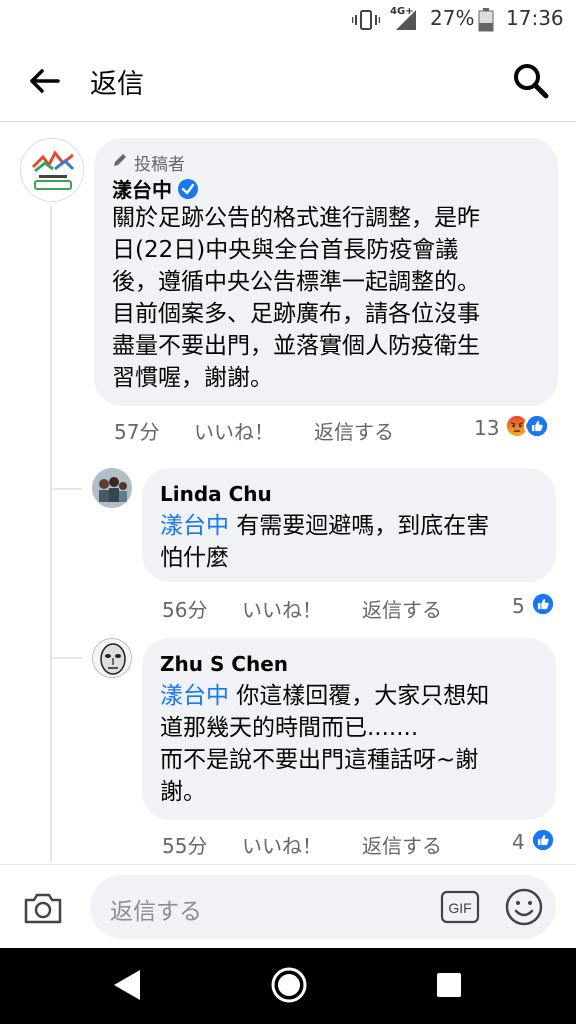 This screenshot has height=1024, width=576. What do you see at coordinates (45, 81) in the screenshot?
I see `back-arrow-icon` at bounding box center [45, 81].